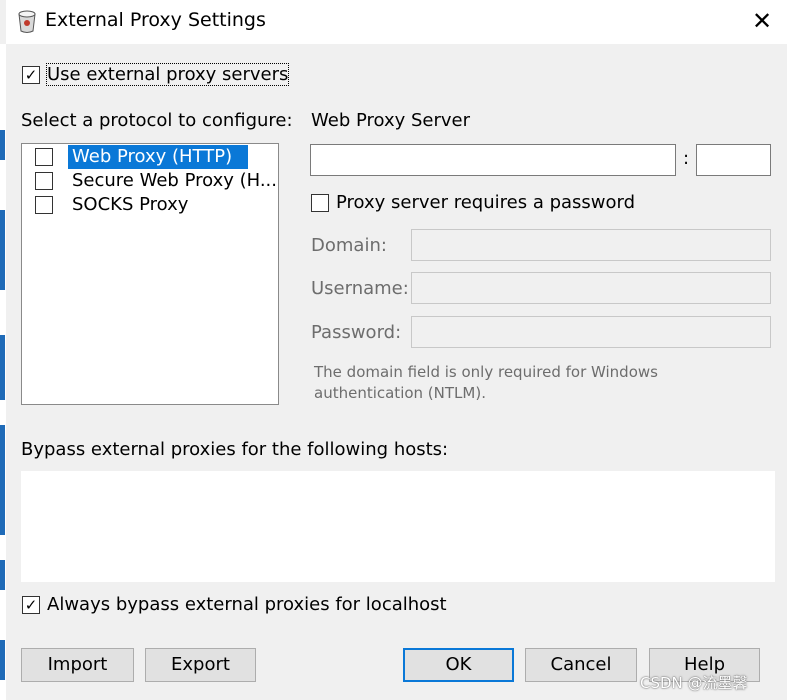 This screenshot has width=787, height=700. I want to click on protocol-item-http: Web Proxy (HTTP), so click(150, 157).